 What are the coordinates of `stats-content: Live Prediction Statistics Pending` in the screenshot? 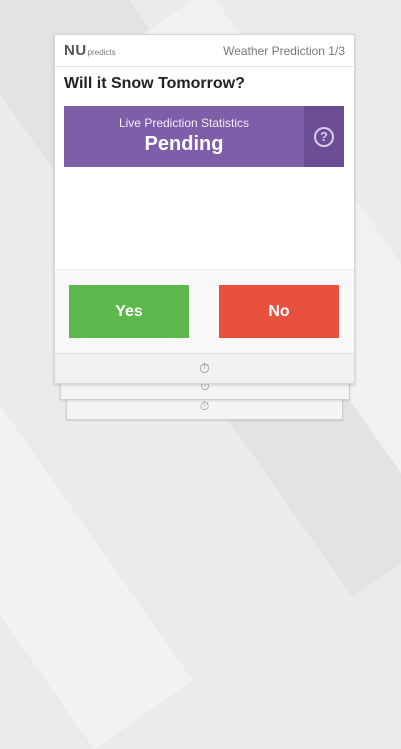 It's located at (184, 136).